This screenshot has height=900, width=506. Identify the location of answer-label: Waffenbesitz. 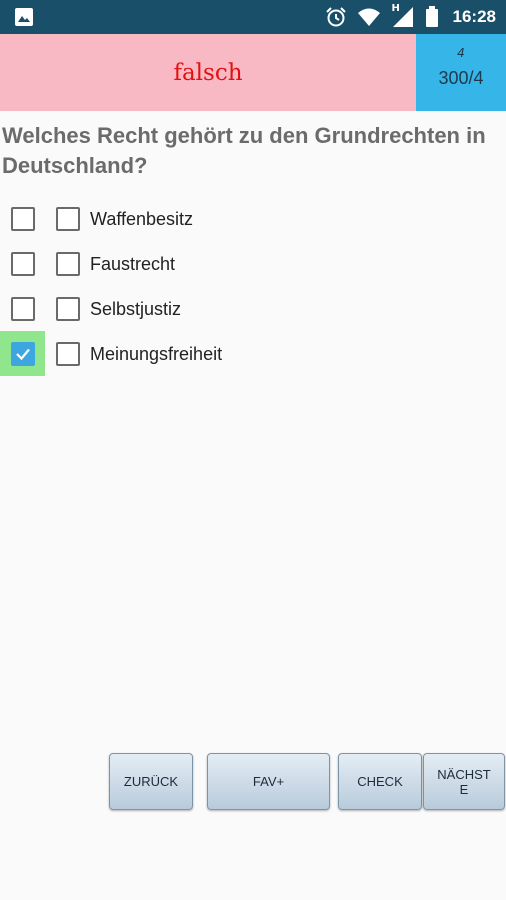
(141, 219).